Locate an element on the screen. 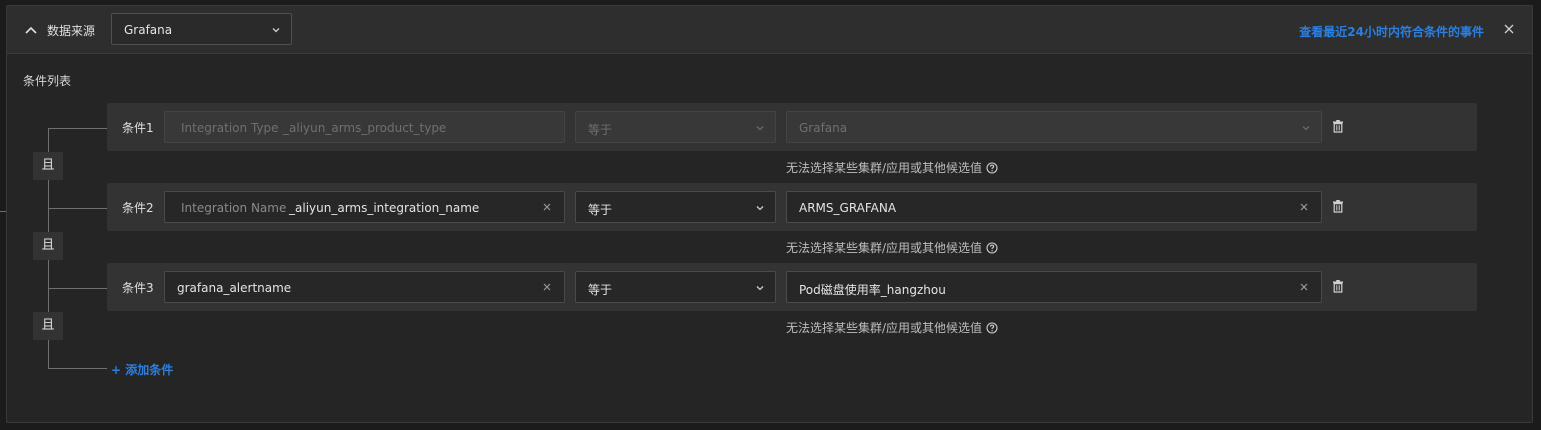  tree-branch-add is located at coordinates (77, 368).